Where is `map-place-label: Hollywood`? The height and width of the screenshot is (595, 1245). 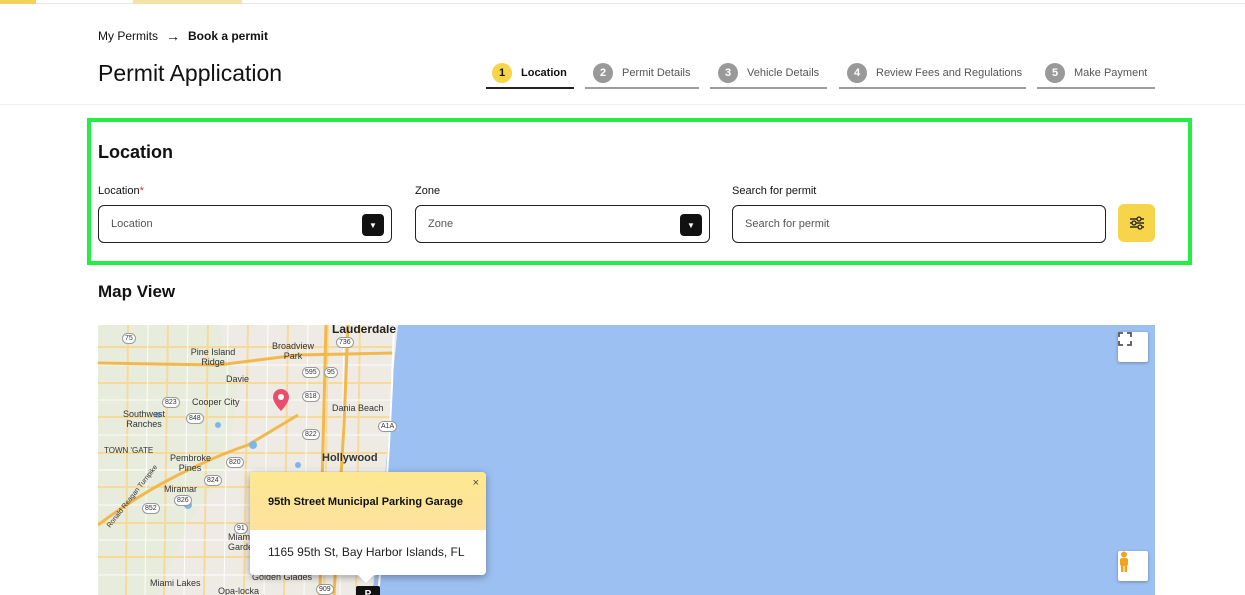
map-place-label: Hollywood is located at coordinates (350, 458).